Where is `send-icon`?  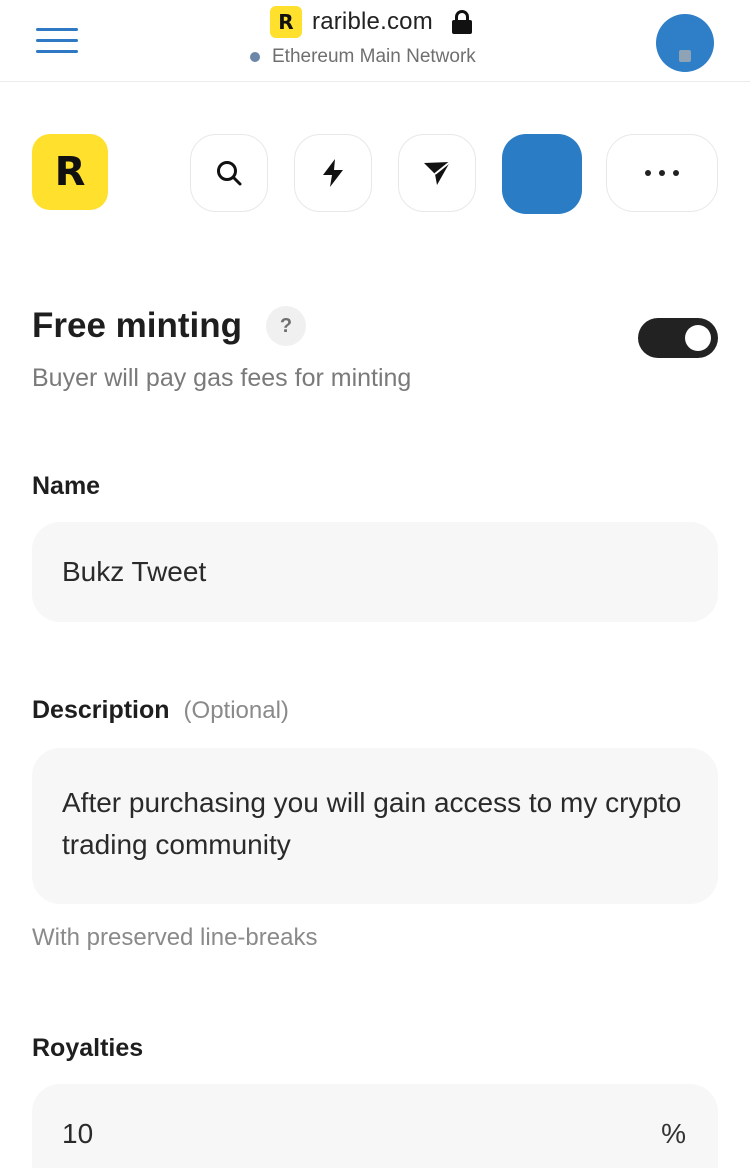 send-icon is located at coordinates (437, 173).